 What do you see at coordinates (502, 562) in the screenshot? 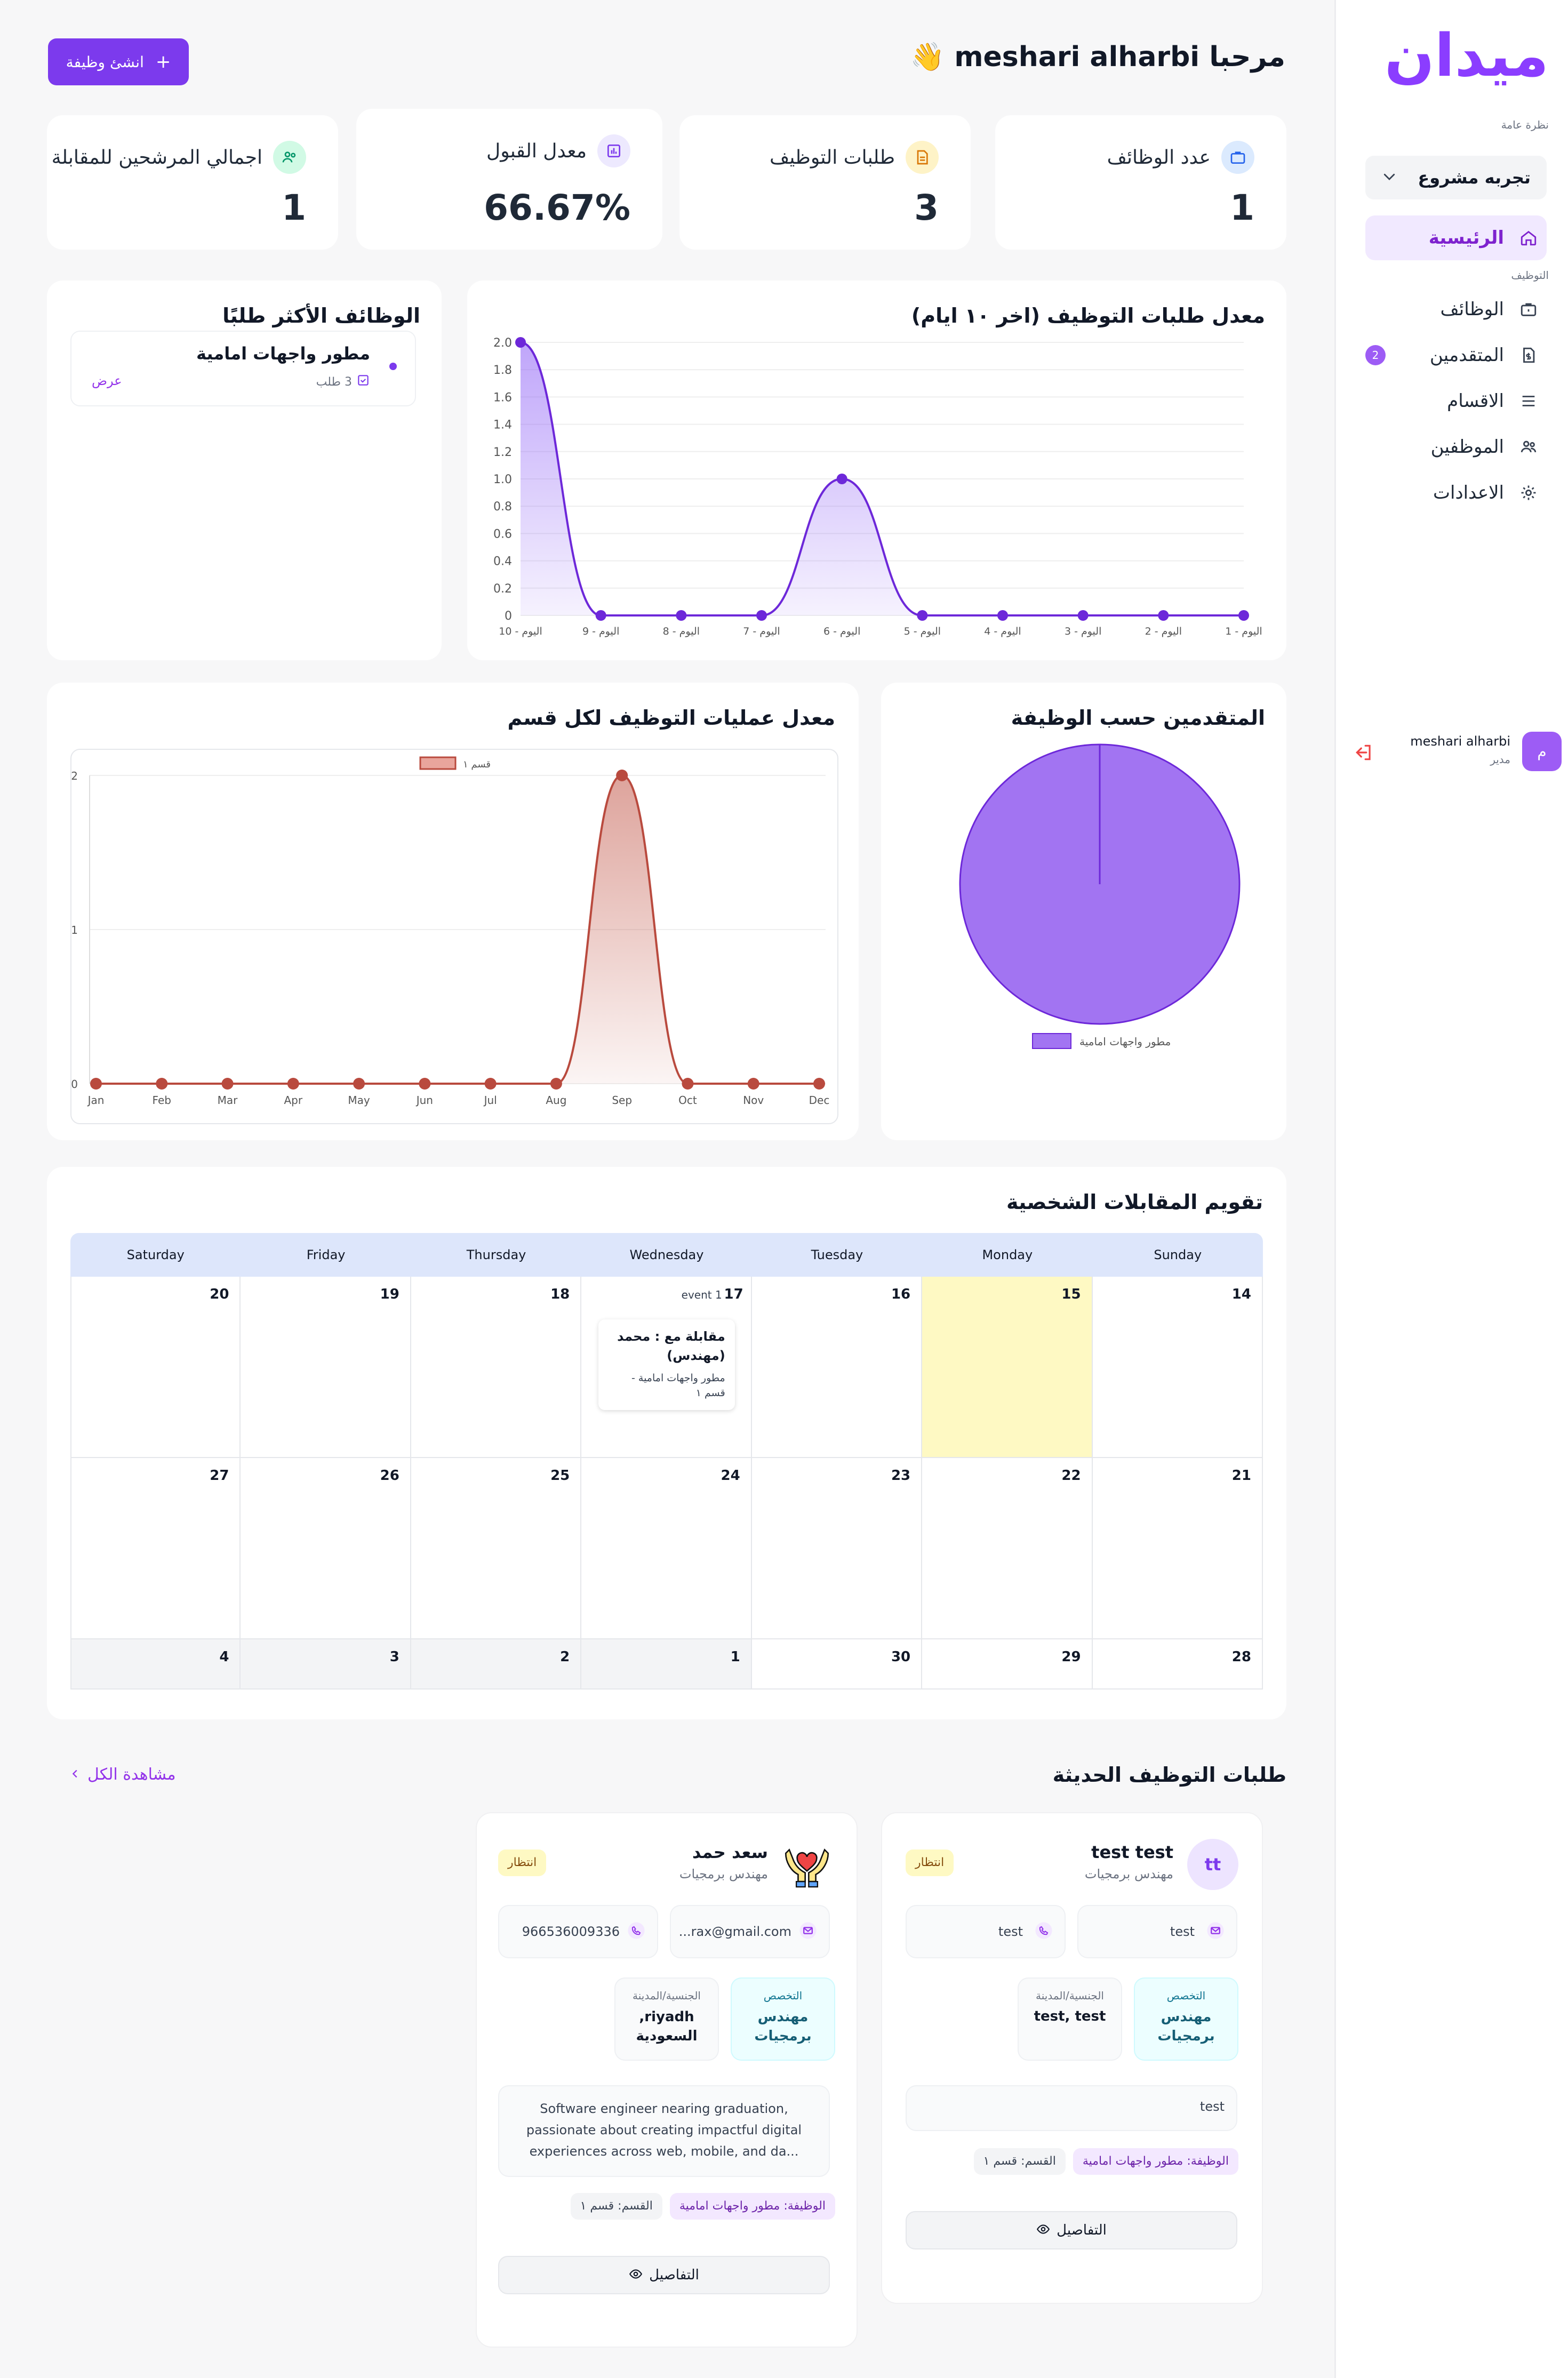
I see `y-tick-label: 0.4` at bounding box center [502, 562].